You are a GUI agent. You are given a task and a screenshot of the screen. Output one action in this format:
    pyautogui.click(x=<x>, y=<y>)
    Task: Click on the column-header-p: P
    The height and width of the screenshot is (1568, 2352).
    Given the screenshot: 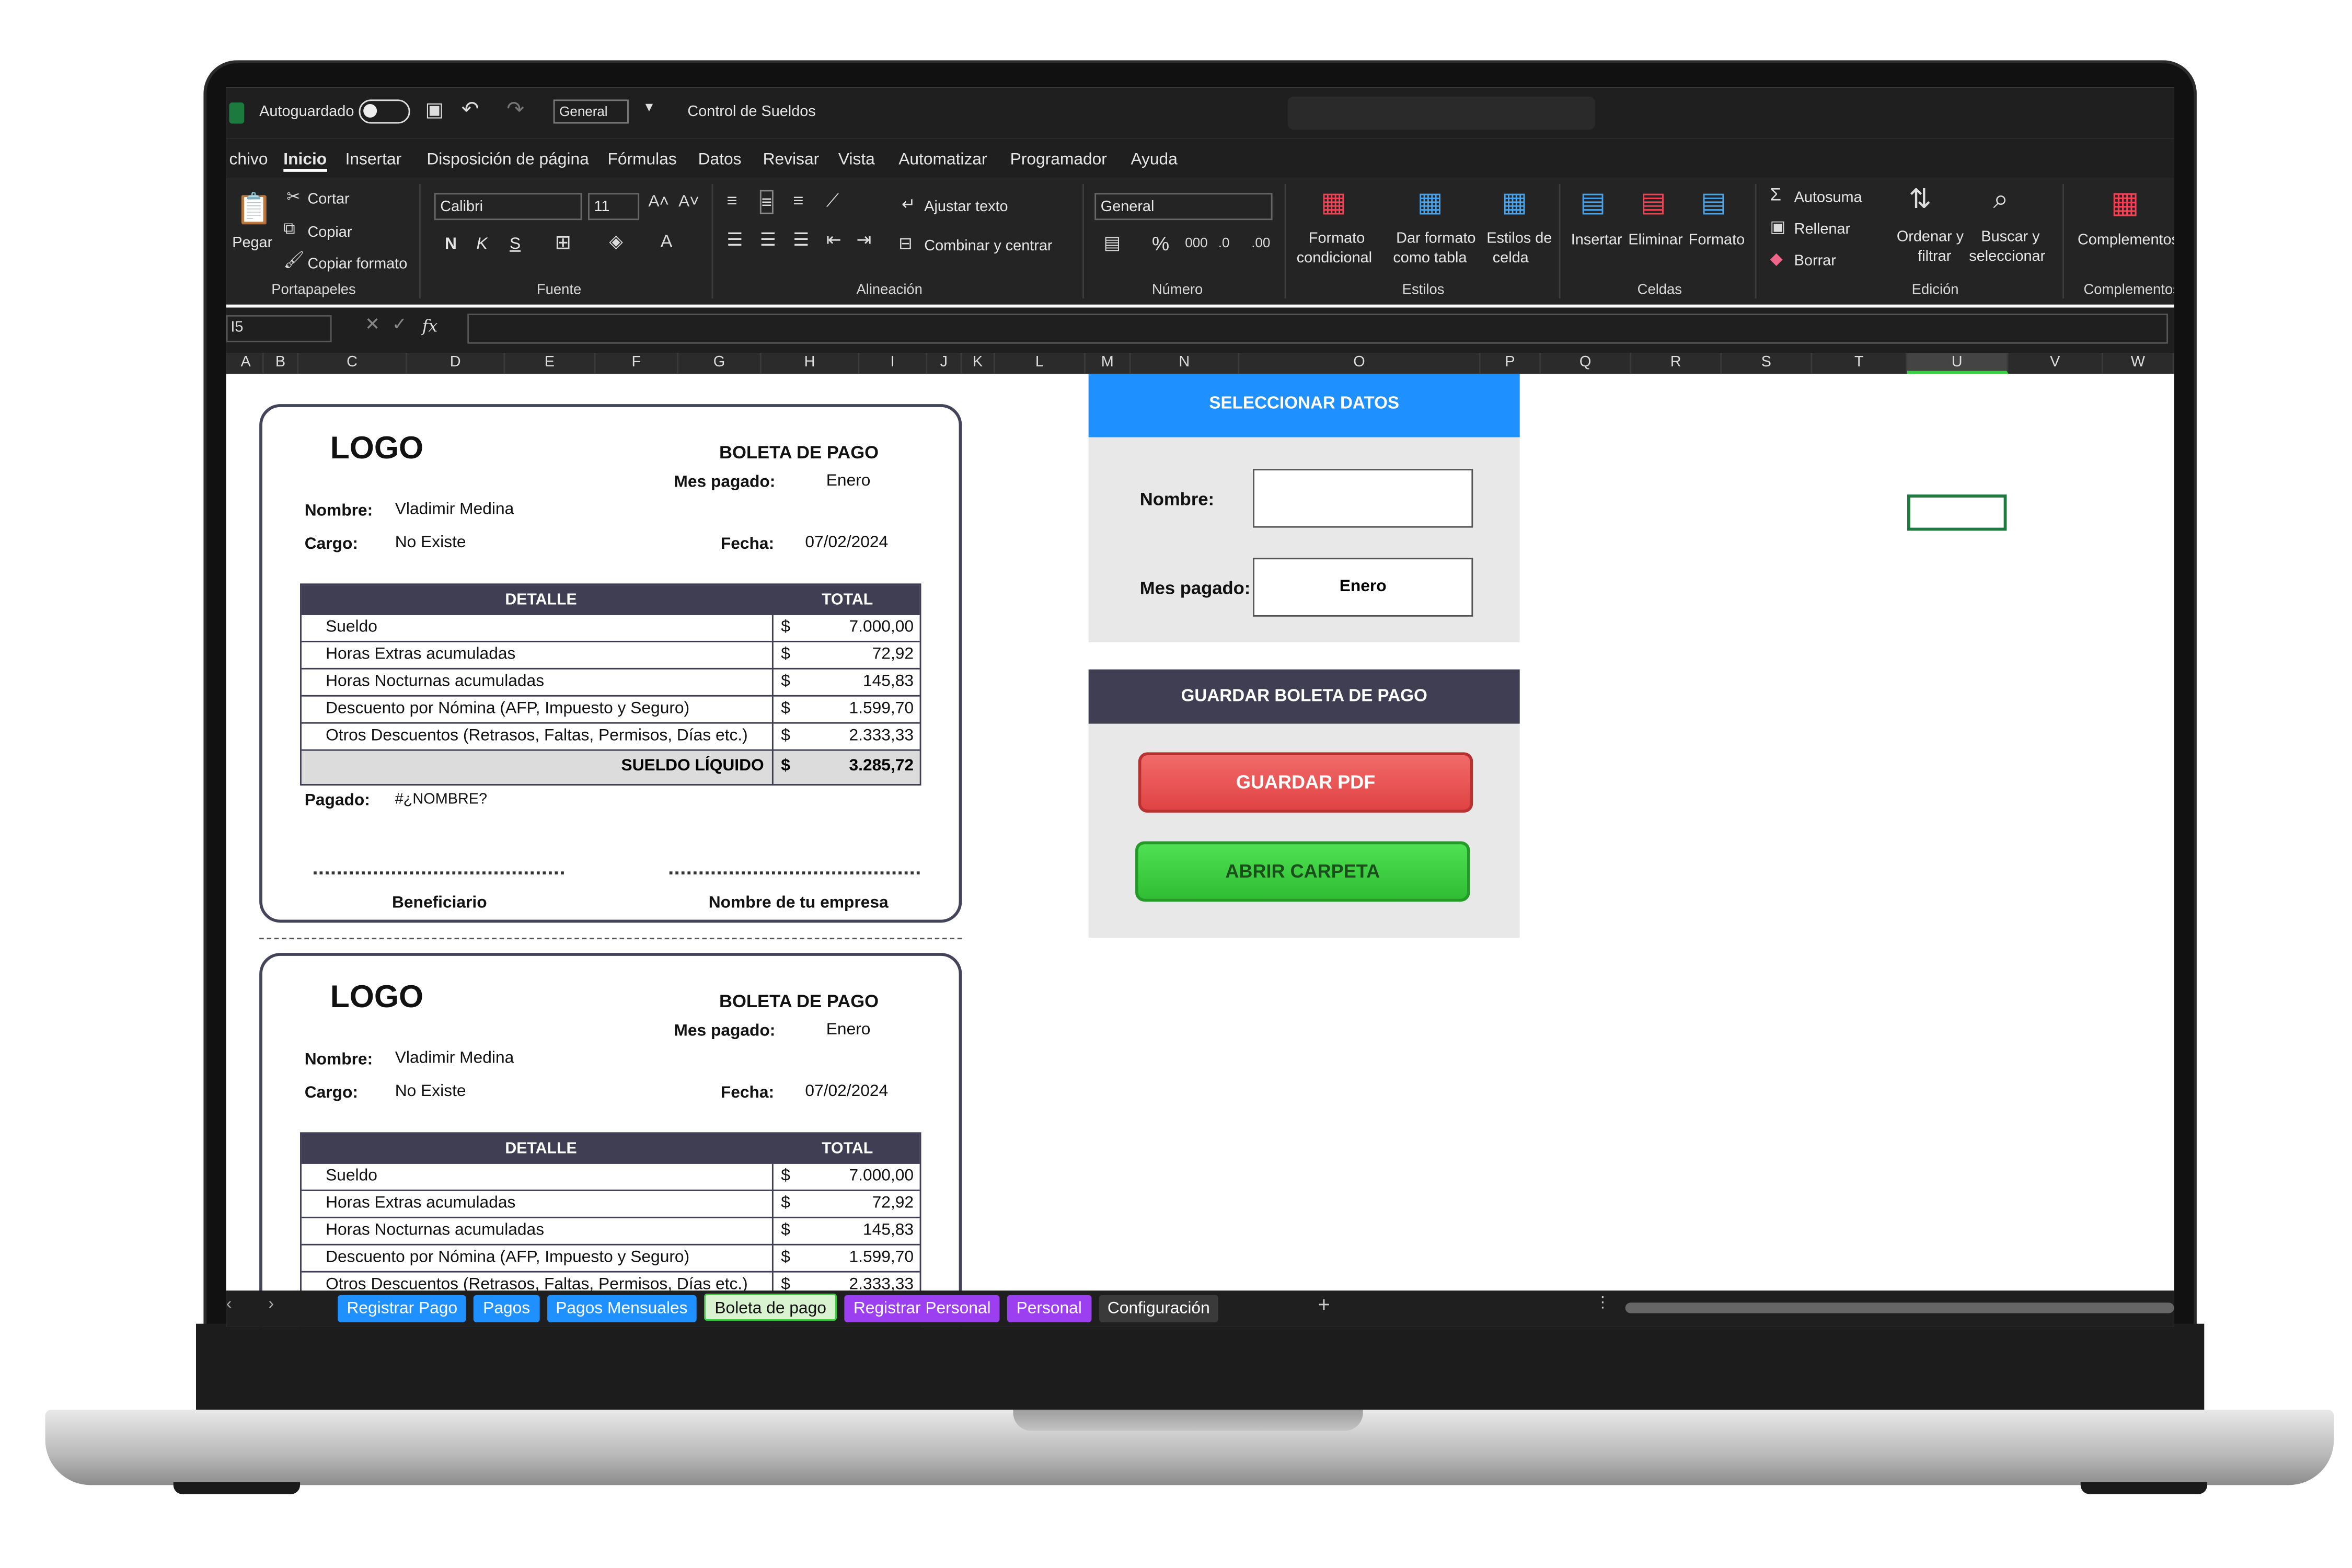 What is the action you would take?
    pyautogui.click(x=1511, y=363)
    